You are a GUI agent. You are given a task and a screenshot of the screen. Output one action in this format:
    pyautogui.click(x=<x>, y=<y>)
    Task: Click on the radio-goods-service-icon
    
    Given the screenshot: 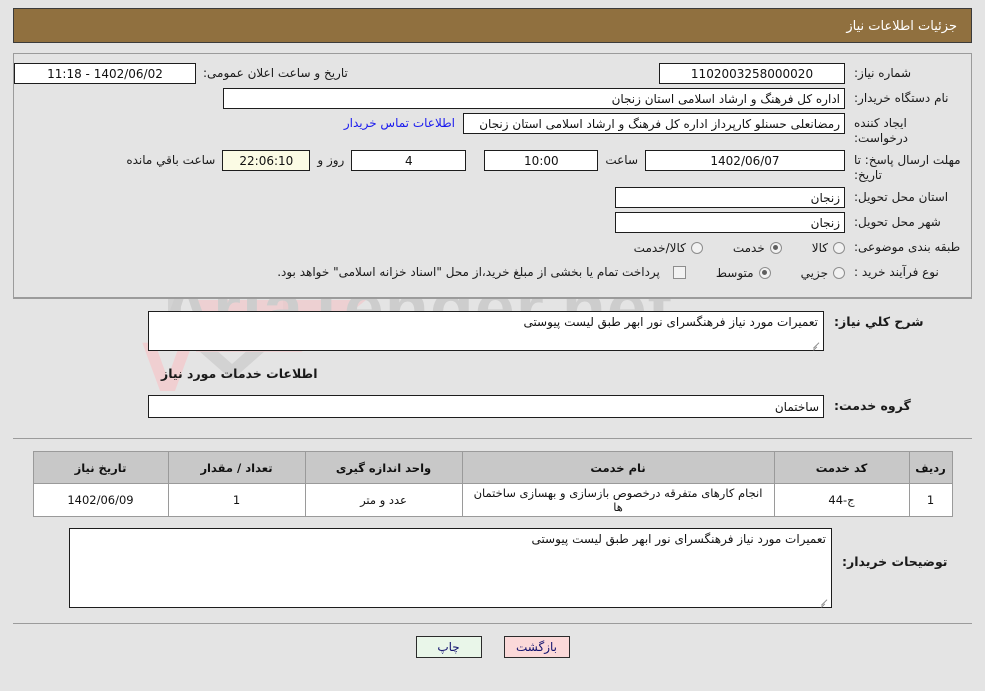 What is the action you would take?
    pyautogui.click(x=696, y=247)
    